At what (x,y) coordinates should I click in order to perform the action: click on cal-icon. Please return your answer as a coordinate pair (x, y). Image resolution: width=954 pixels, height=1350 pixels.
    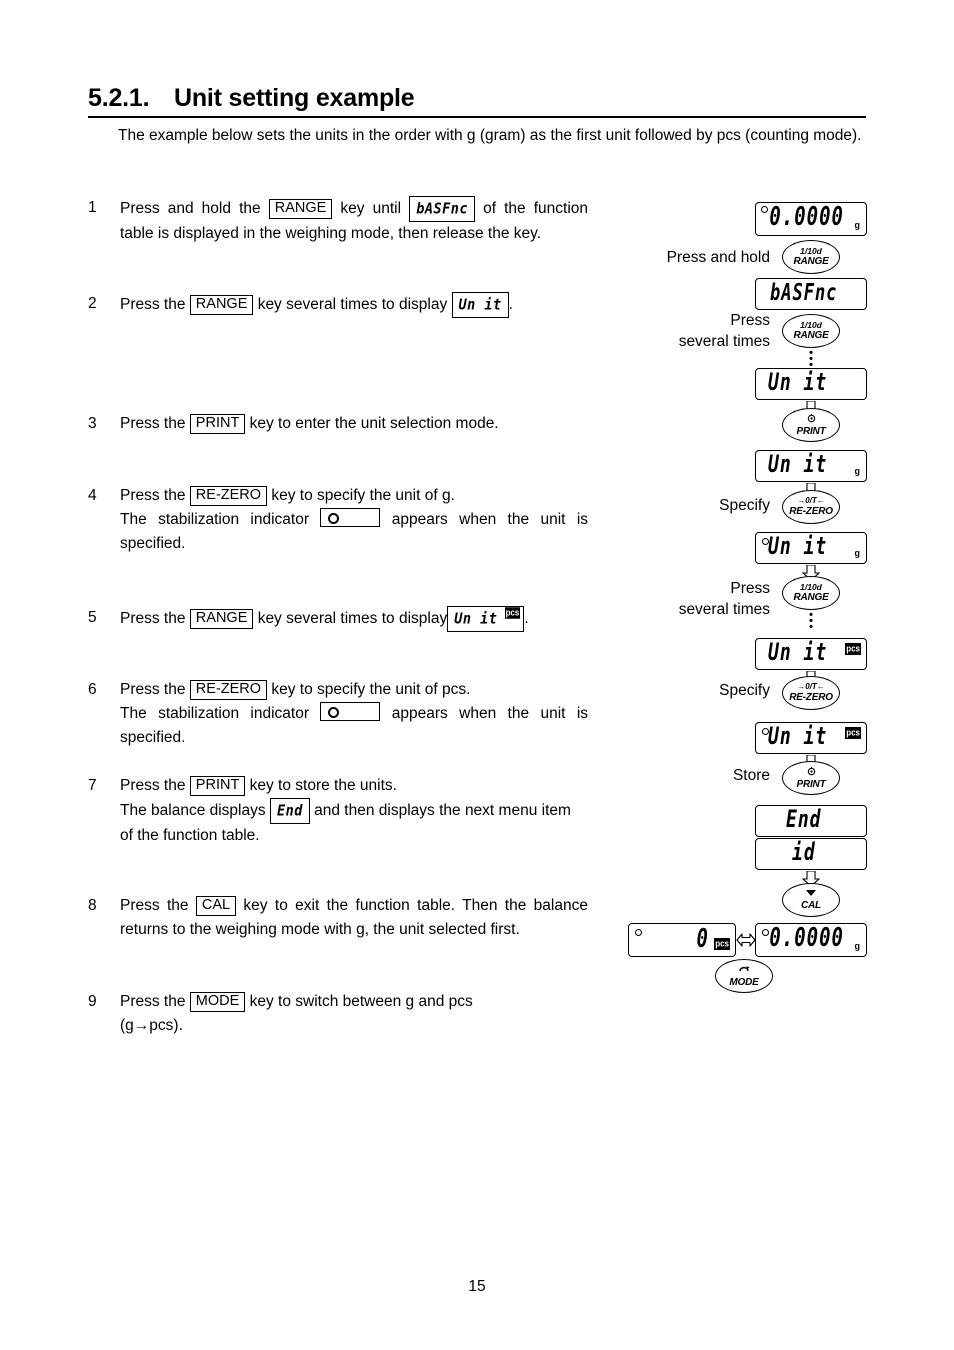
    Looking at the image, I should click on (811, 894).